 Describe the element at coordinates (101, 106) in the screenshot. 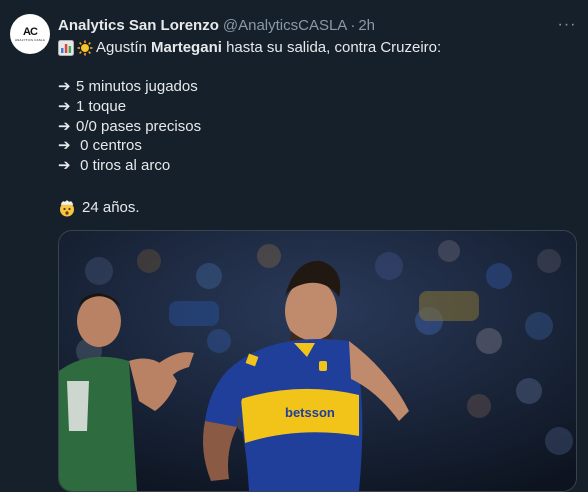

I see `stat-text: 1 toque` at that location.